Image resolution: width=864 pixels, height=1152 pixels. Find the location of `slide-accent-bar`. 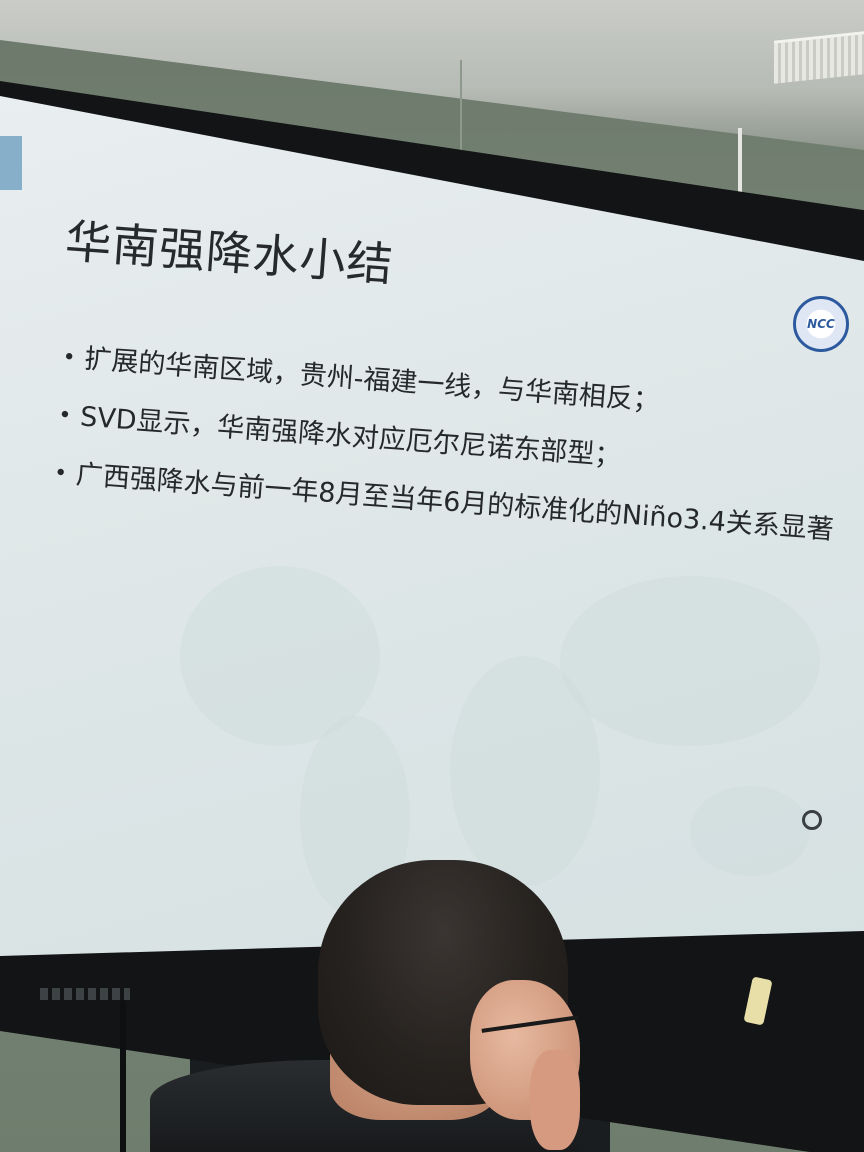

slide-accent-bar is located at coordinates (11, 163).